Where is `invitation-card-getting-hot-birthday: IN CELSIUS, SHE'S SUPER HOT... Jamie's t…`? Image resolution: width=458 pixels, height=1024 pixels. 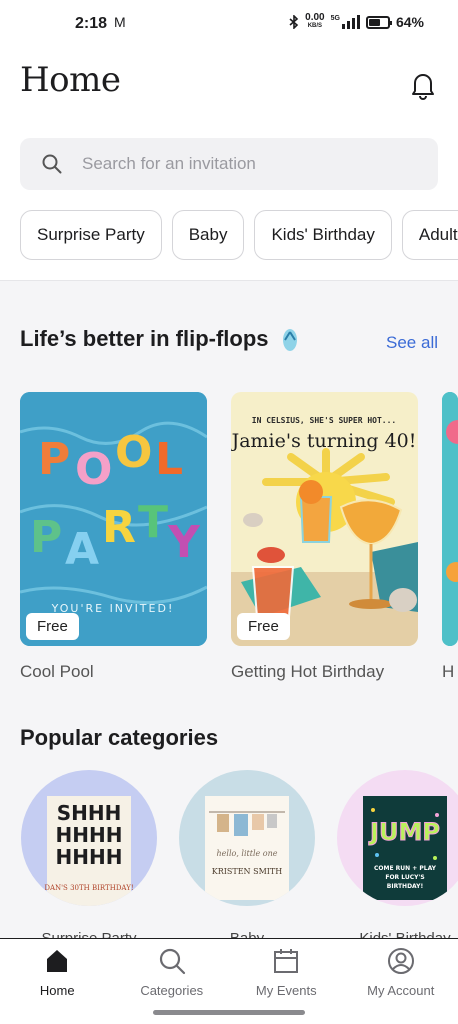
invitation-card-getting-hot-birthday: IN CELSIUS, SHE'S SUPER HOT... Jamie's t… is located at coordinates (324, 519).